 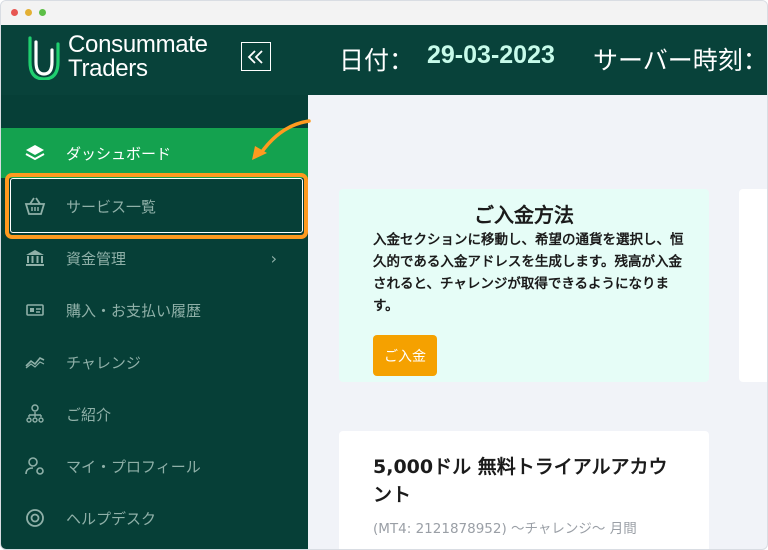 What do you see at coordinates (384, 13) in the screenshot?
I see `window-titlebar` at bounding box center [384, 13].